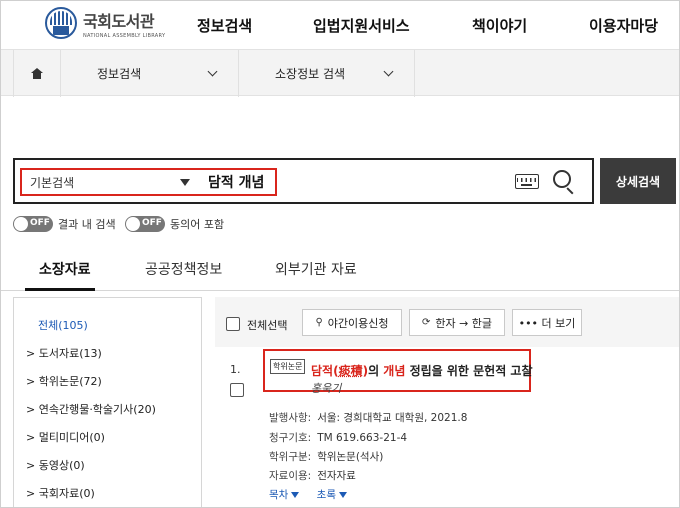 This screenshot has height=508, width=680. I want to click on location-bar: 정보검색 소장정보 검색, so click(340, 73).